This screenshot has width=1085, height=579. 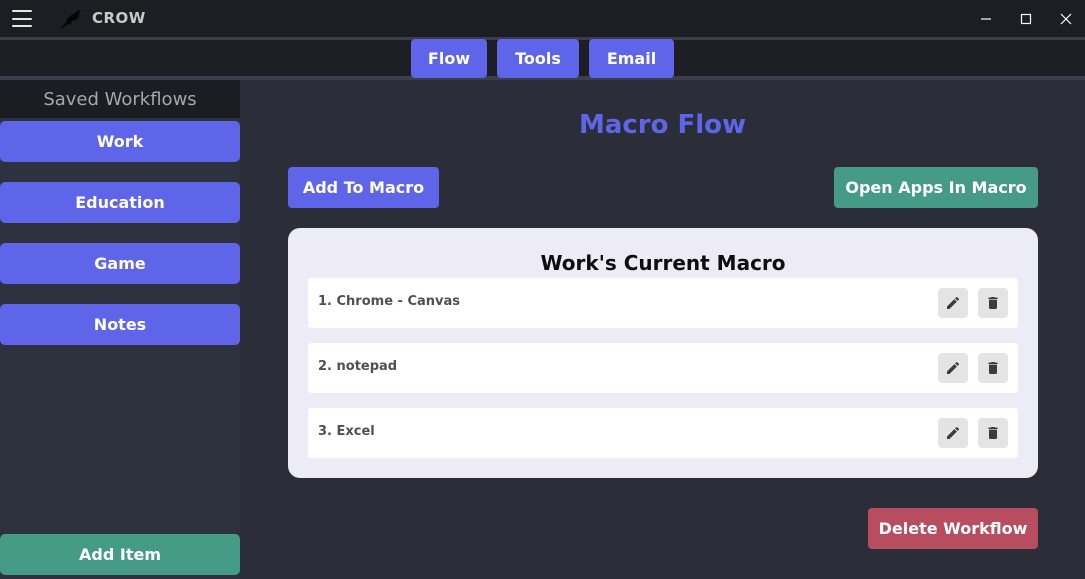 I want to click on macro-item-label: 3. Excel, so click(x=346, y=431).